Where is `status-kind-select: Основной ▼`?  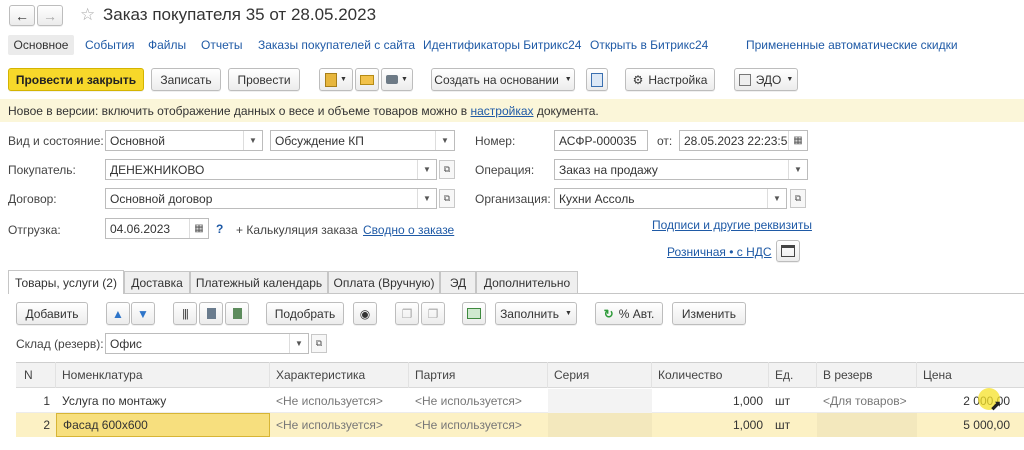 status-kind-select: Основной ▼ is located at coordinates (184, 140).